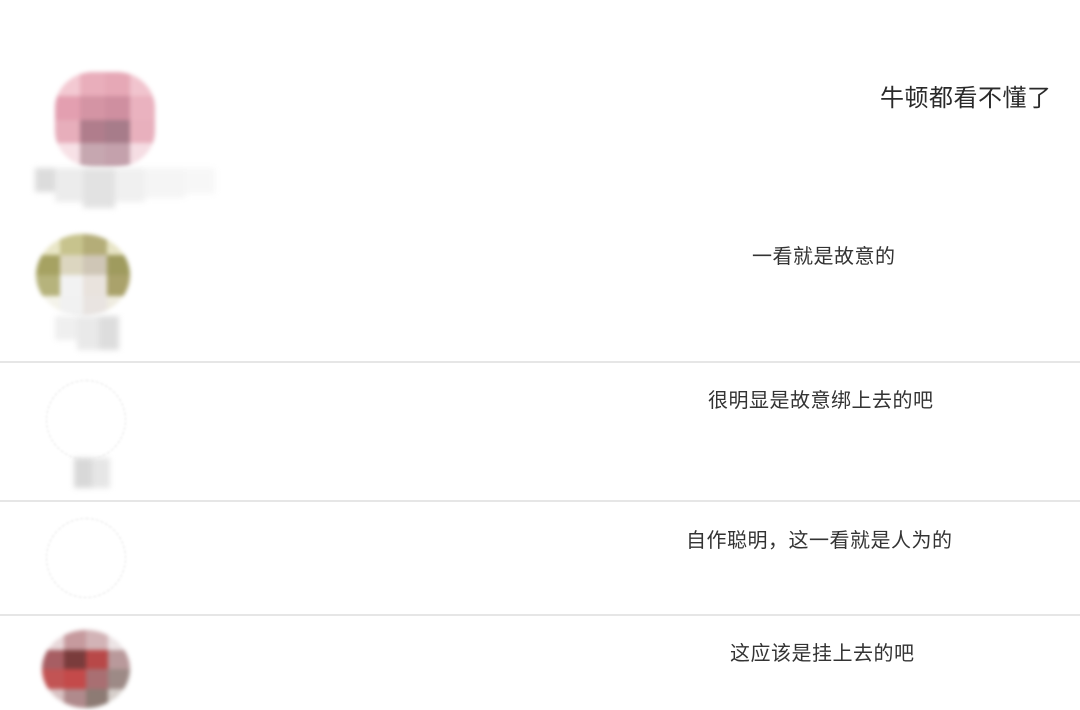 The width and height of the screenshot is (1080, 710). Describe the element at coordinates (821, 400) in the screenshot. I see `comment-text: 很明显是故意绑上去的吧` at that location.